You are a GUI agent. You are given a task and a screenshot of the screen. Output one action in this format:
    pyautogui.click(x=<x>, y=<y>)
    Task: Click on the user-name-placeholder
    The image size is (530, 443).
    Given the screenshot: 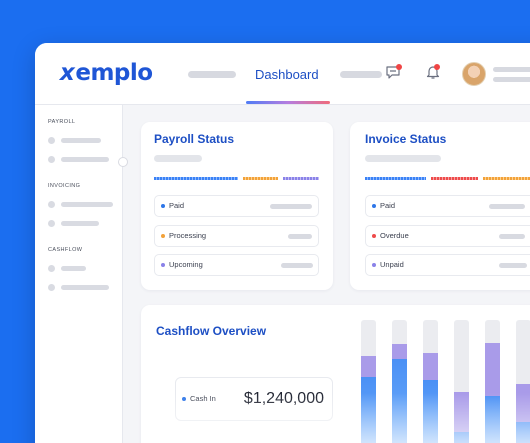 What is the action you would take?
    pyautogui.click(x=511, y=69)
    